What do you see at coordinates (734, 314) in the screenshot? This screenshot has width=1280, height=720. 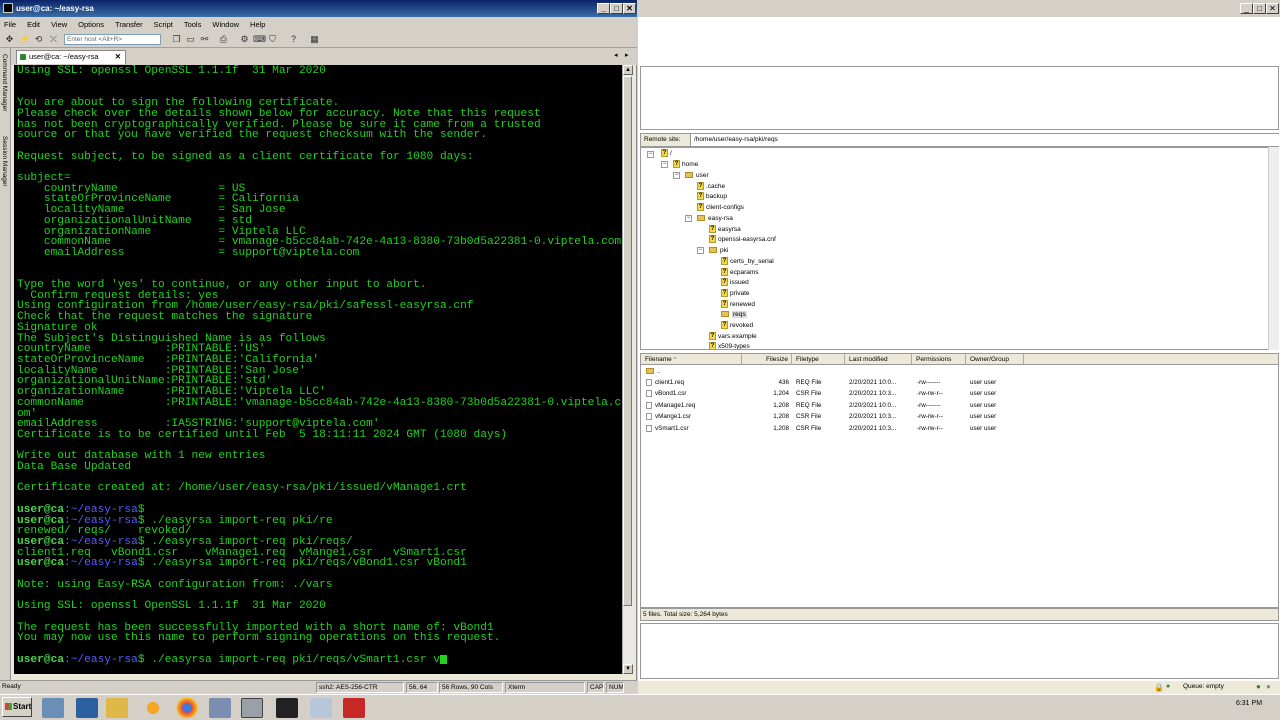 I see `tree-item-reqs: reqs` at bounding box center [734, 314].